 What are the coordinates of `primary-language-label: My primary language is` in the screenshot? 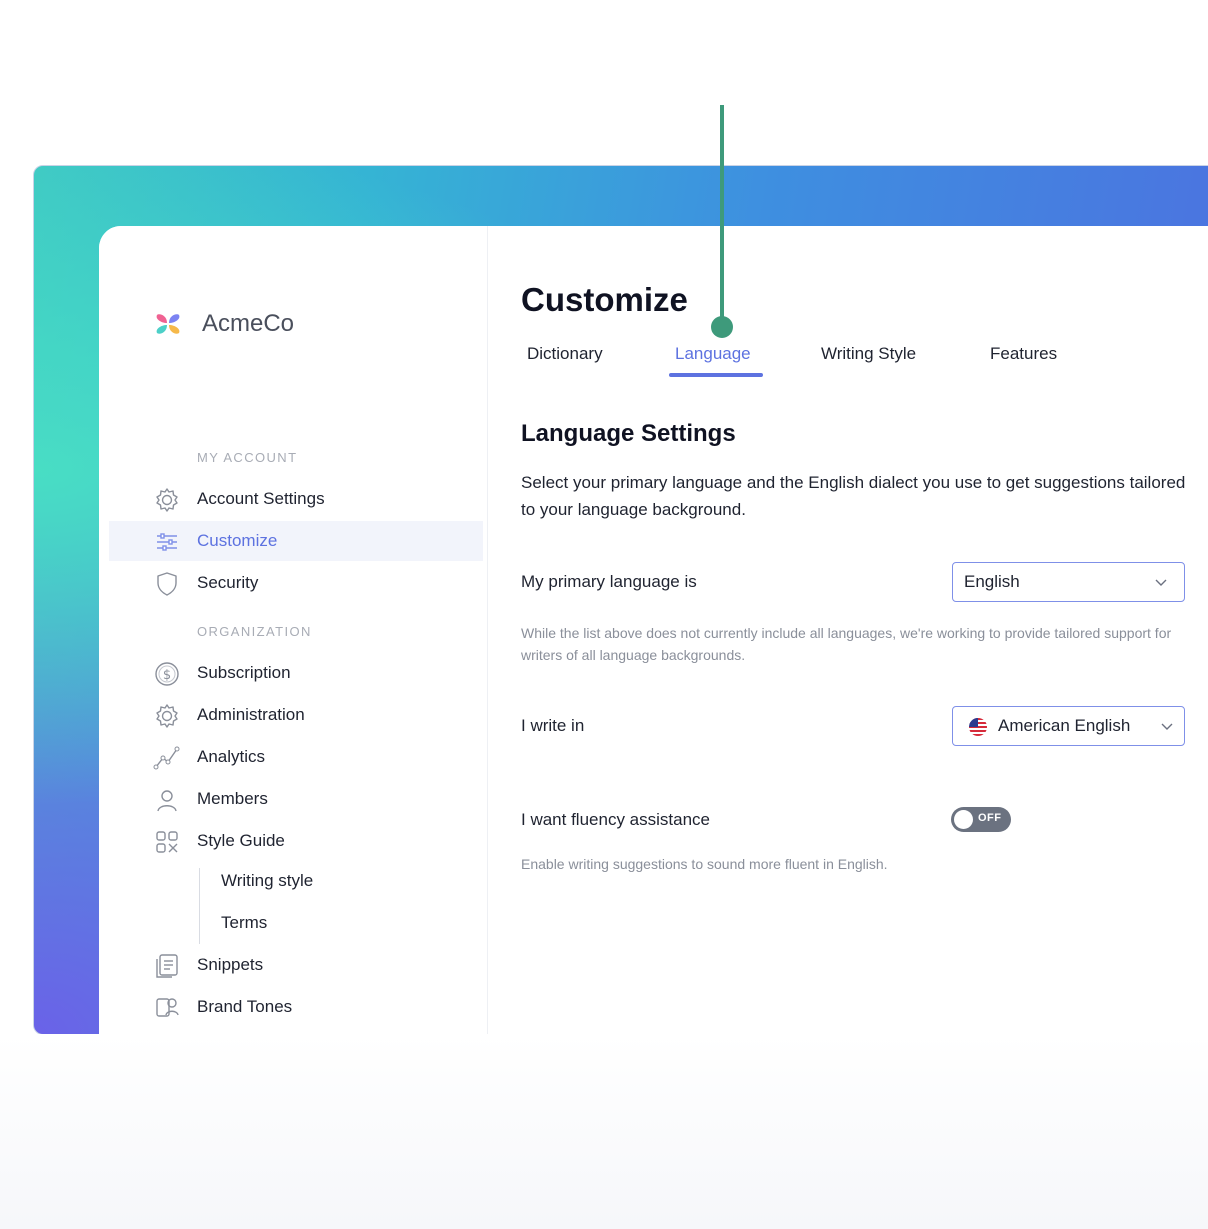 It's located at (609, 581).